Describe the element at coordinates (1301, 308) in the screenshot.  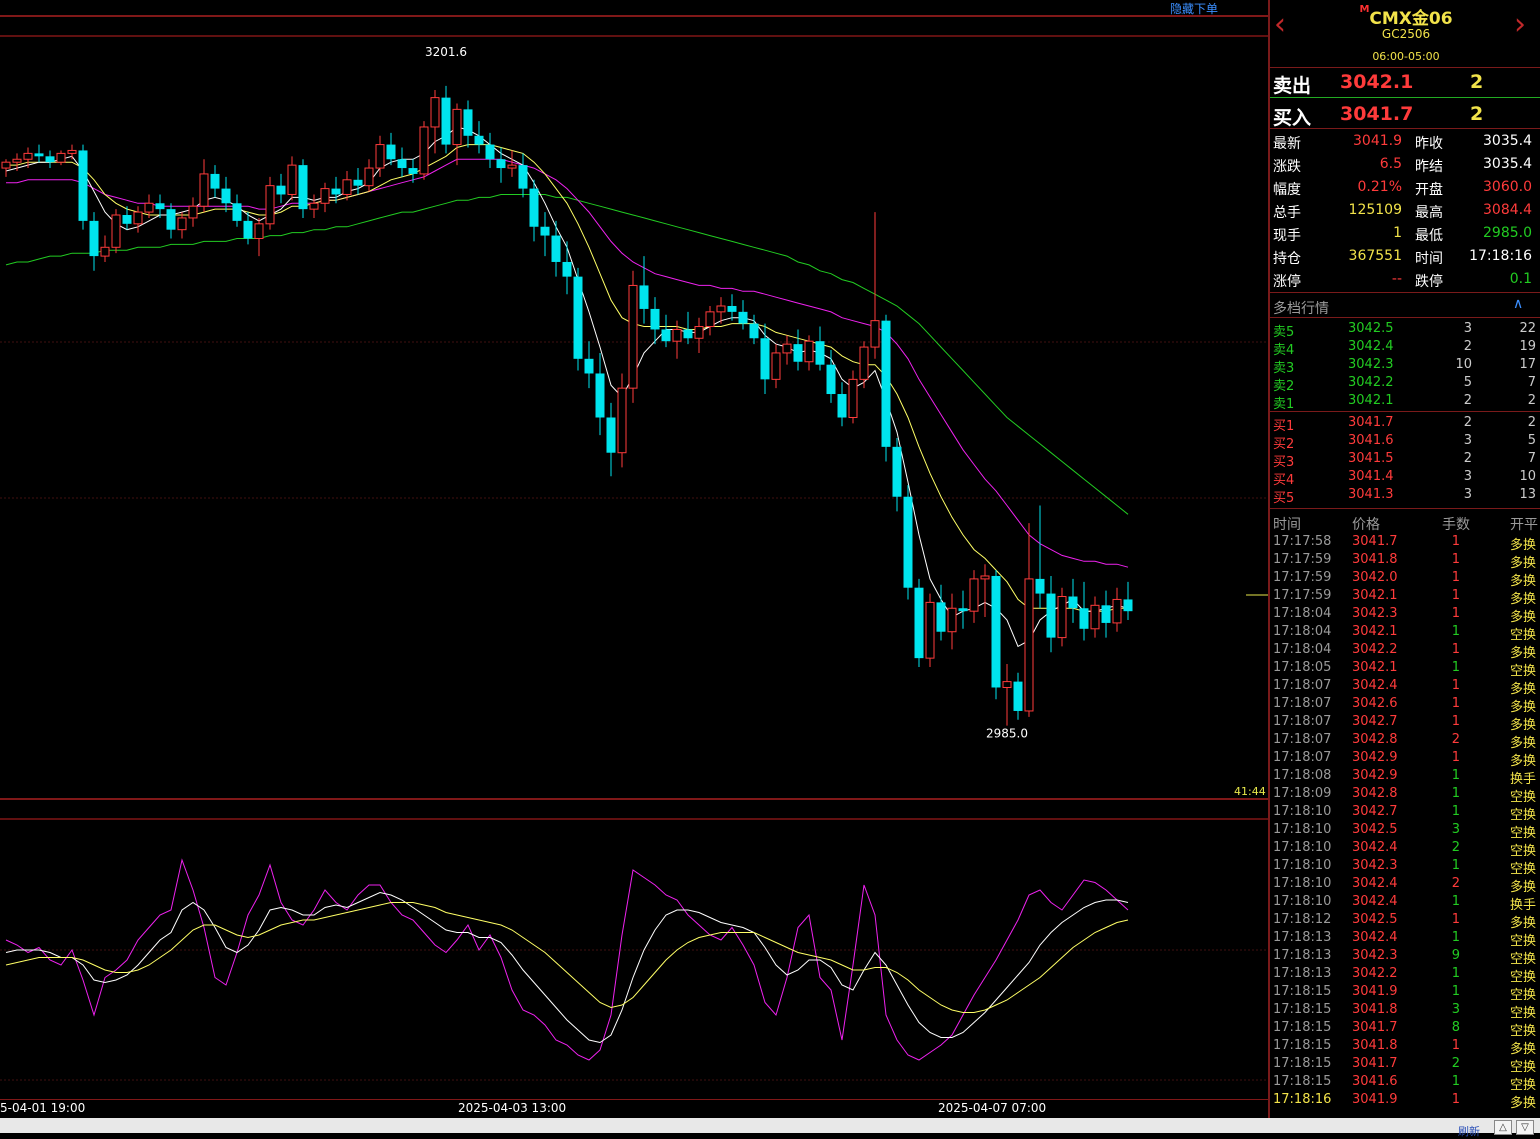
I see `depth-title: 多档行情` at that location.